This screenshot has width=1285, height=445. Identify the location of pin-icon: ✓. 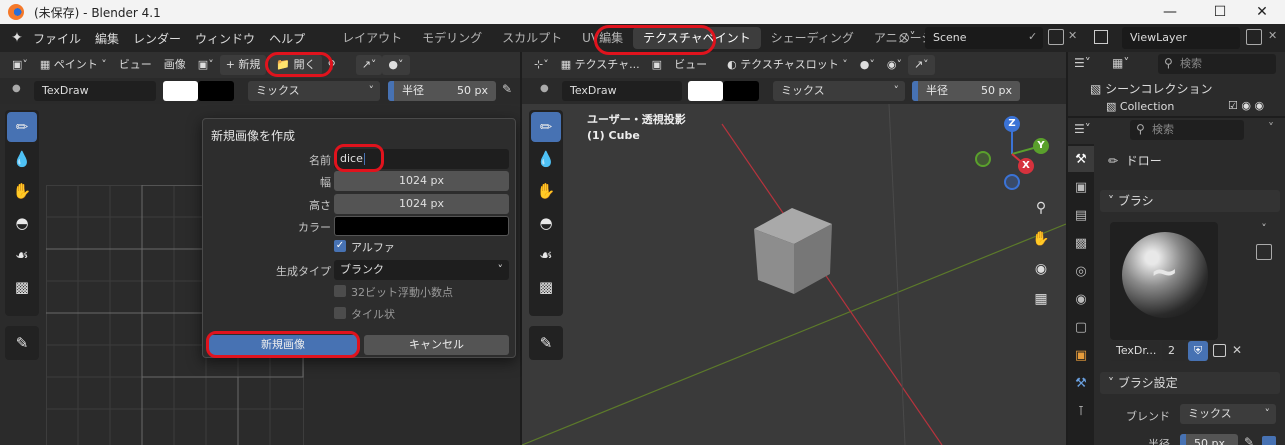
(1032, 36).